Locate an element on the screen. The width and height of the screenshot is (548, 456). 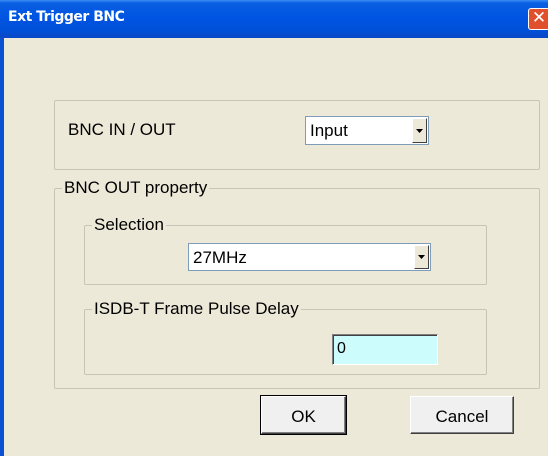
close-button: ✕ is located at coordinates (538, 19).